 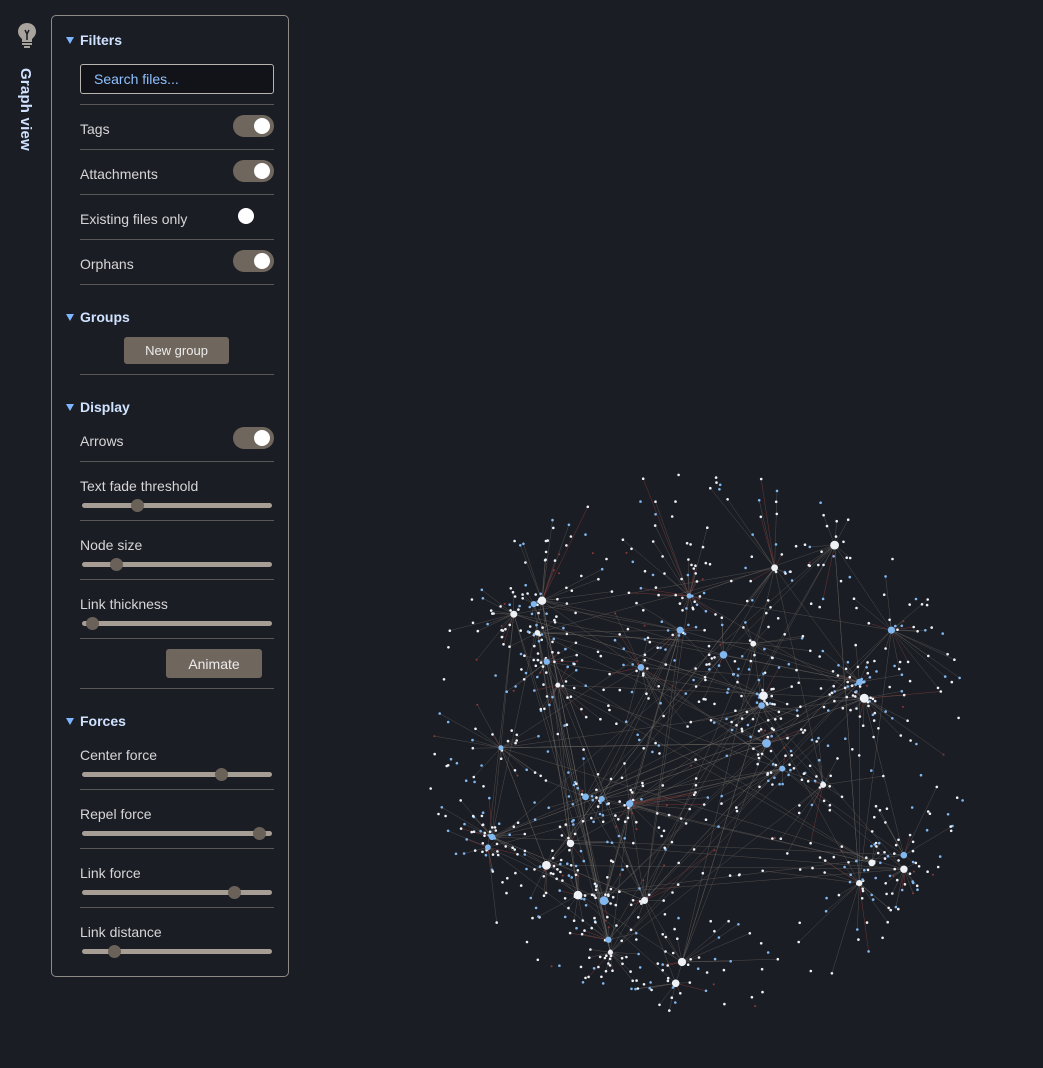 What do you see at coordinates (177, 833) in the screenshot?
I see `repel-force-slider` at bounding box center [177, 833].